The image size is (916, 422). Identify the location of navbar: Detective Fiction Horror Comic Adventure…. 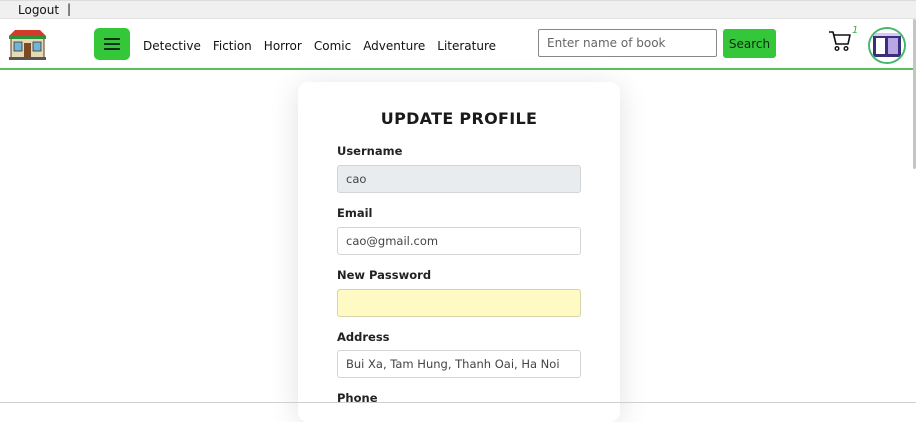
(458, 44).